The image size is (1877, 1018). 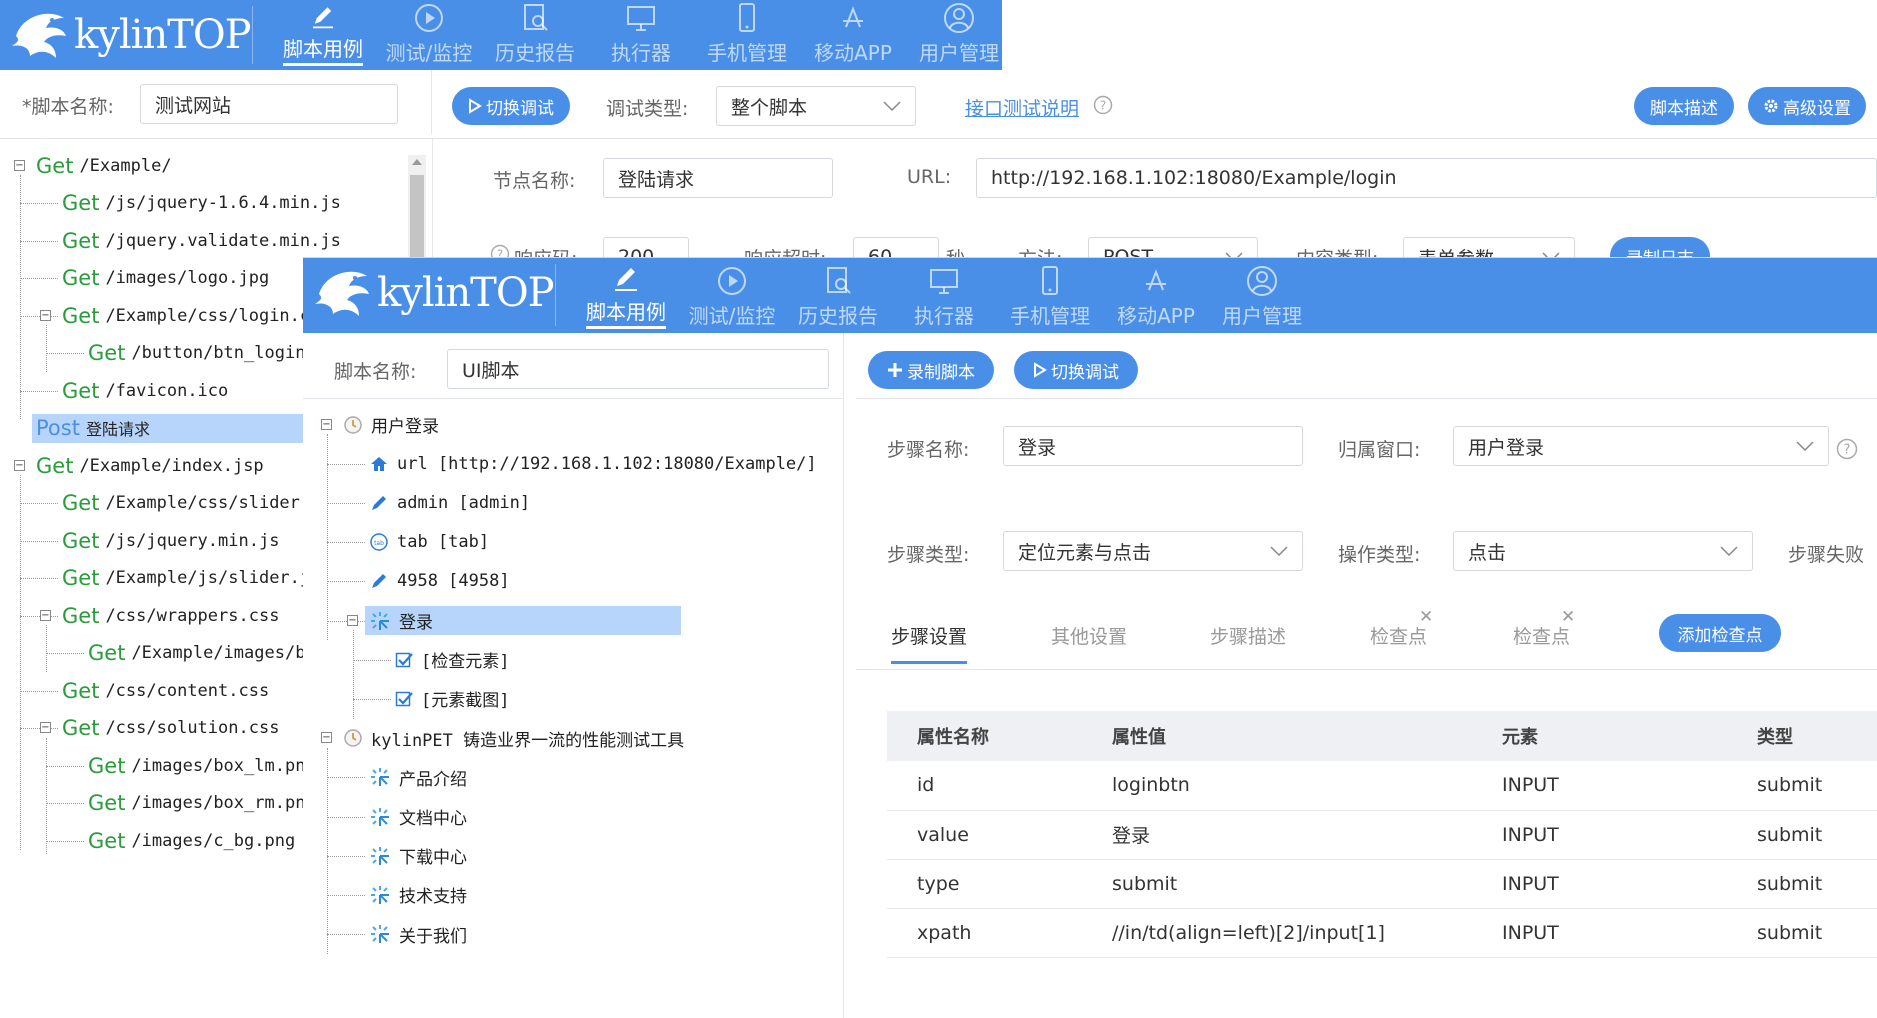 I want to click on table-cell: value, so click(x=999, y=835).